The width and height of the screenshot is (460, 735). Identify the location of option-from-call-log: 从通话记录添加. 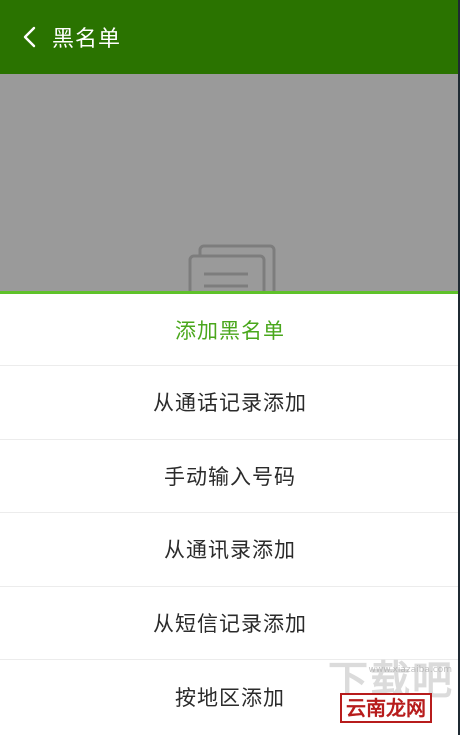
(230, 403).